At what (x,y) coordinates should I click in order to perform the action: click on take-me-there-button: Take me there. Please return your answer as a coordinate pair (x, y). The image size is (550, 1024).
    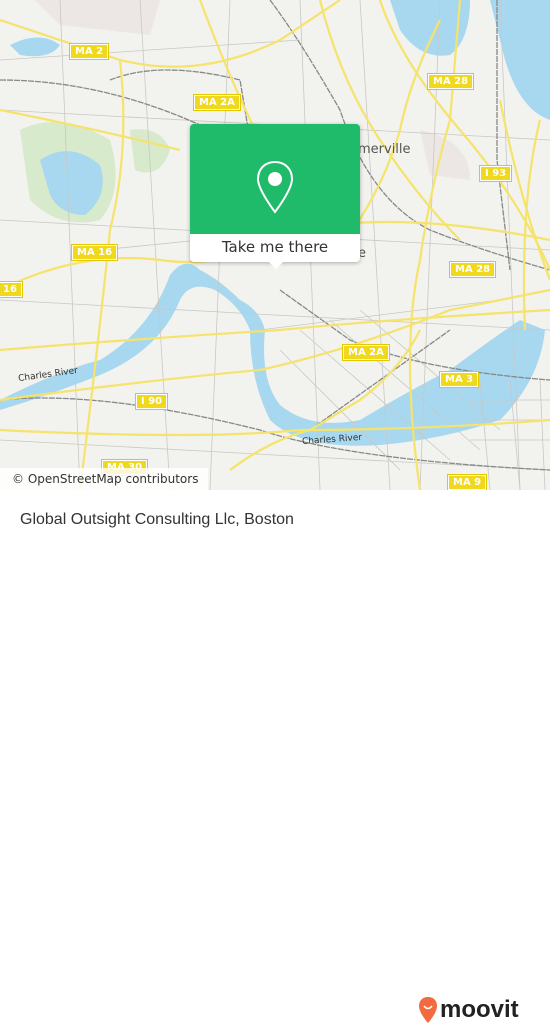
    Looking at the image, I should click on (275, 248).